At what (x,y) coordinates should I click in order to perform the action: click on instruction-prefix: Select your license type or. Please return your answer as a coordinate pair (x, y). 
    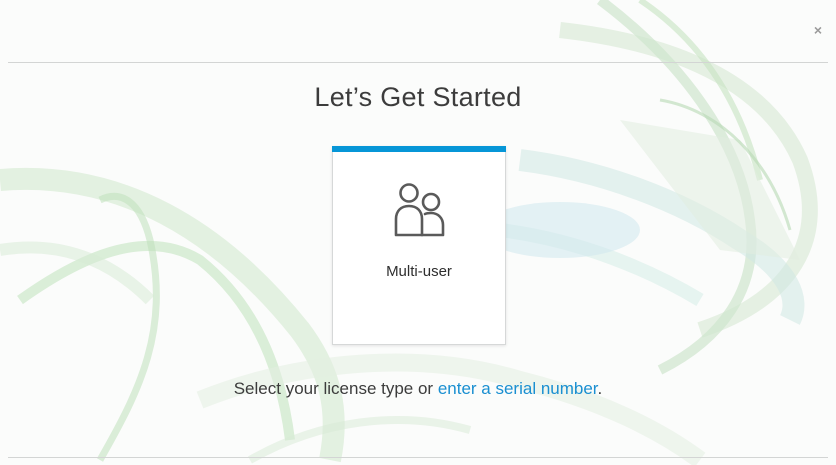
    Looking at the image, I should click on (335, 388).